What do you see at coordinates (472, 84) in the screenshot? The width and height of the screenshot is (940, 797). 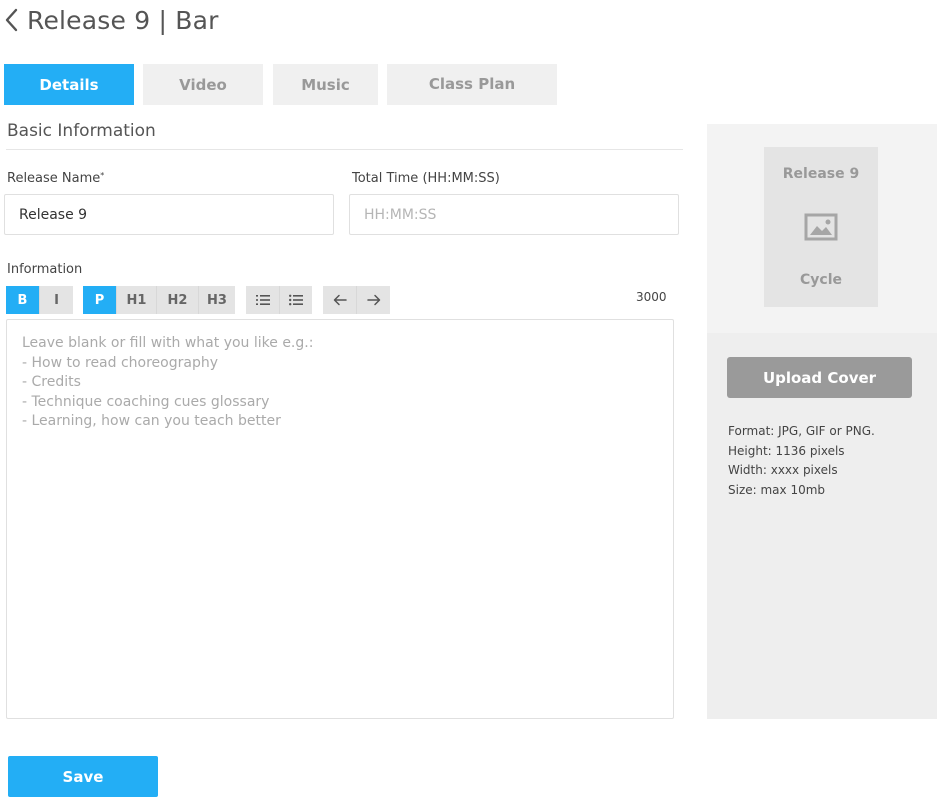 I see `tab-class-plan: Class Plan` at bounding box center [472, 84].